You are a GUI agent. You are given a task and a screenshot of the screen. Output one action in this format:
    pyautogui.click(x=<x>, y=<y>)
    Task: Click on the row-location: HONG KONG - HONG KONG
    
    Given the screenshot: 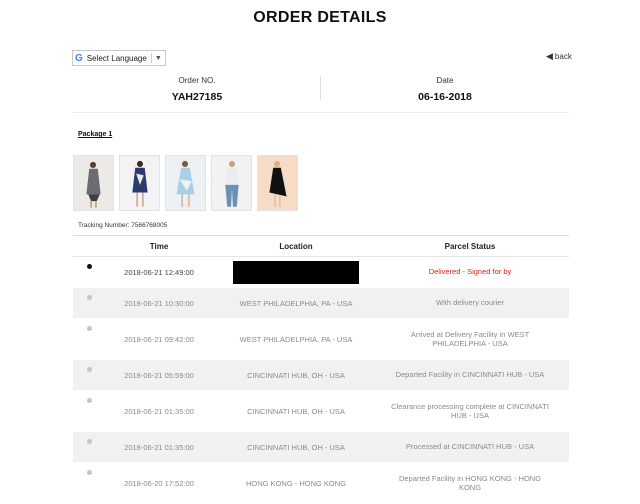 What is the action you would take?
    pyautogui.click(x=295, y=483)
    